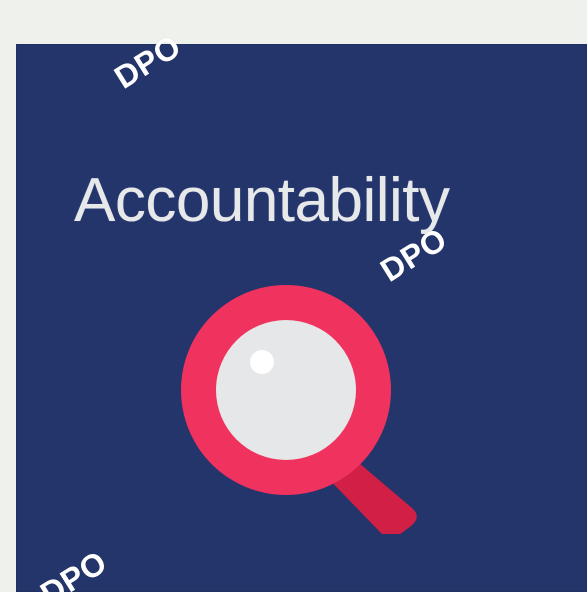 The width and height of the screenshot is (587, 592). I want to click on slide-title: Accountability, so click(262, 200).